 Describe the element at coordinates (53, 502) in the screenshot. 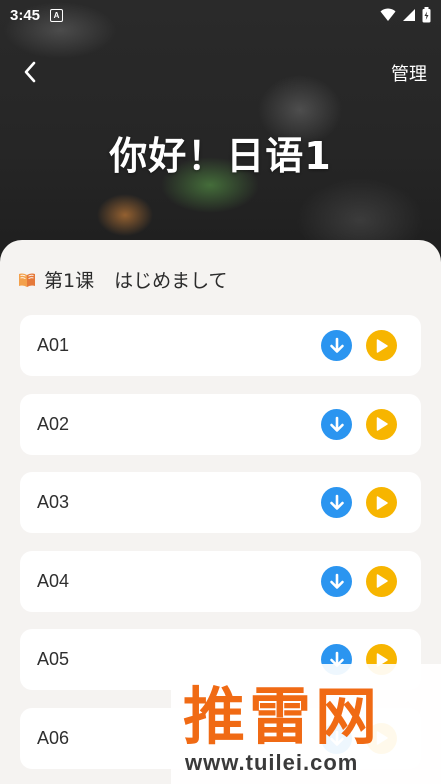

I see `track-label: A03` at that location.